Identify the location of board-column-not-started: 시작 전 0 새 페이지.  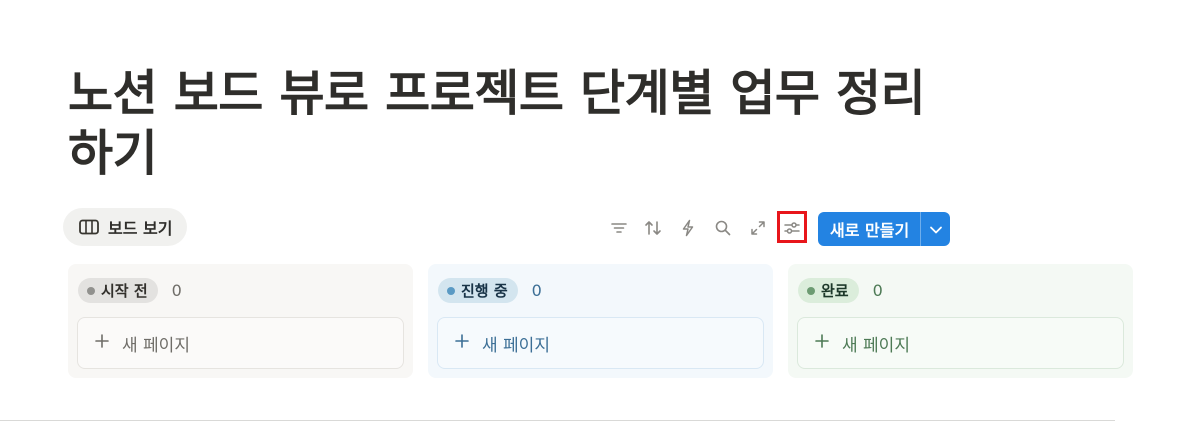
(240, 321).